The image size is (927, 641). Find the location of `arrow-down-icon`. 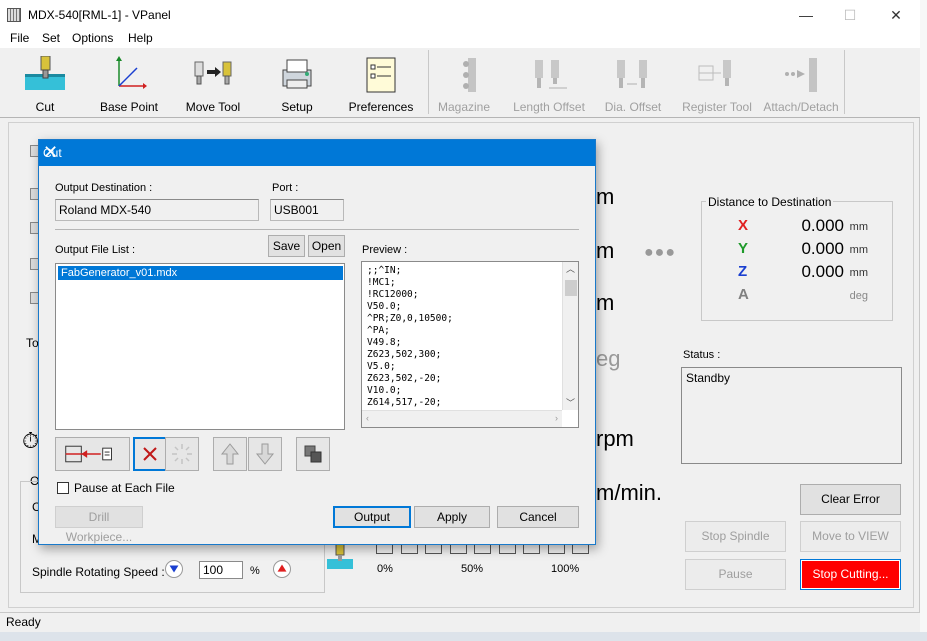

arrow-down-icon is located at coordinates (174, 569).